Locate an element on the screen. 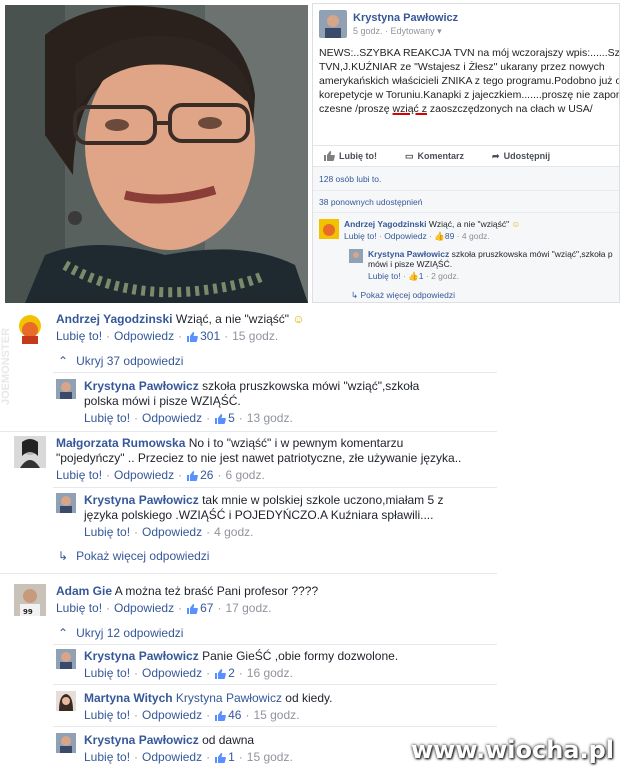 The image size is (620, 770). mention-link: Krystyna Pawłowicz is located at coordinates (229, 698).